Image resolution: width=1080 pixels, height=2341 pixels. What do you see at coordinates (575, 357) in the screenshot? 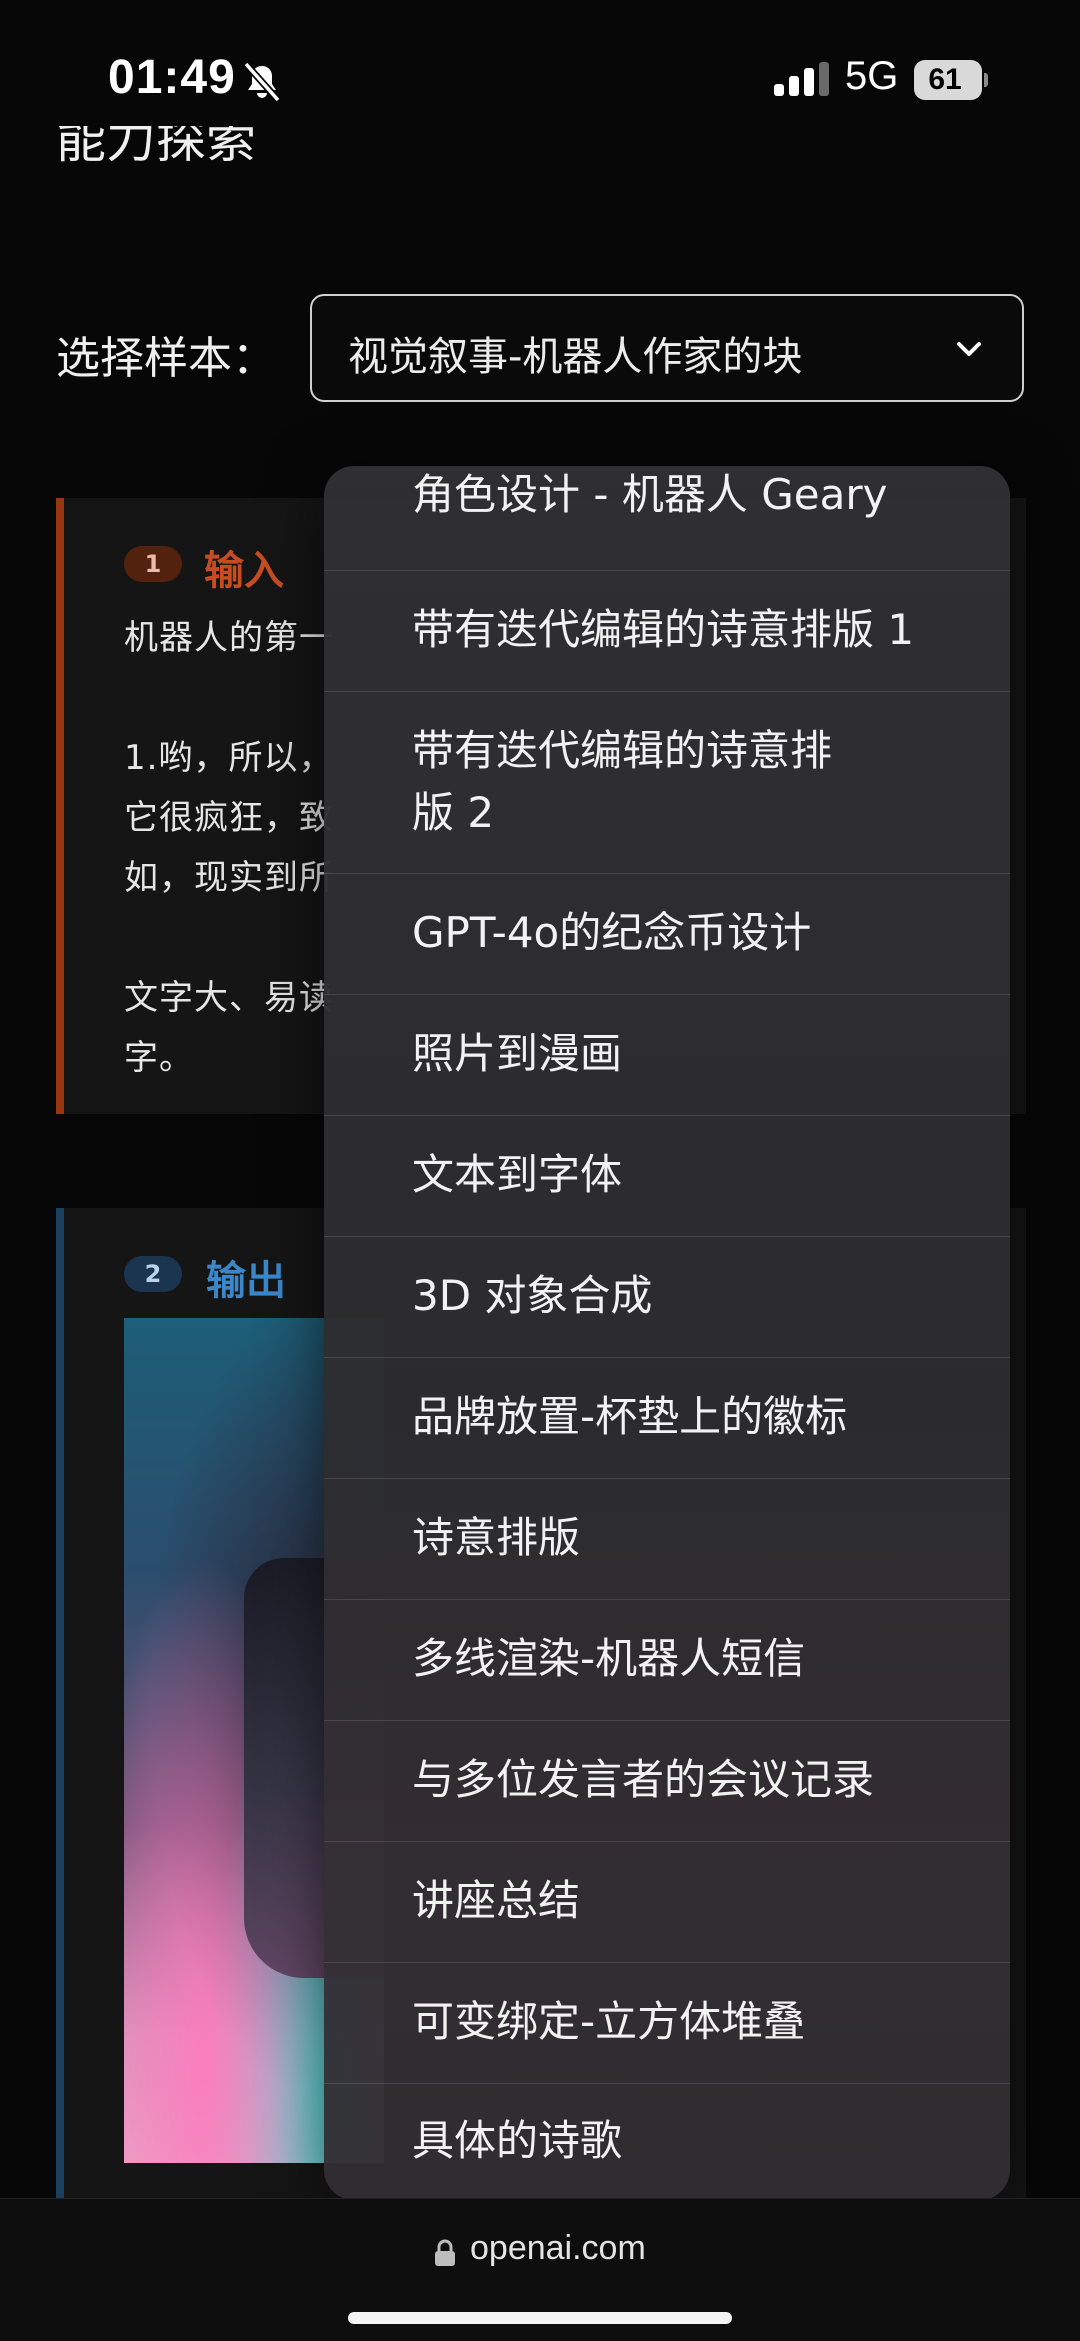
I see `select-current-value: 视觉叙事-机器人作家的块` at bounding box center [575, 357].